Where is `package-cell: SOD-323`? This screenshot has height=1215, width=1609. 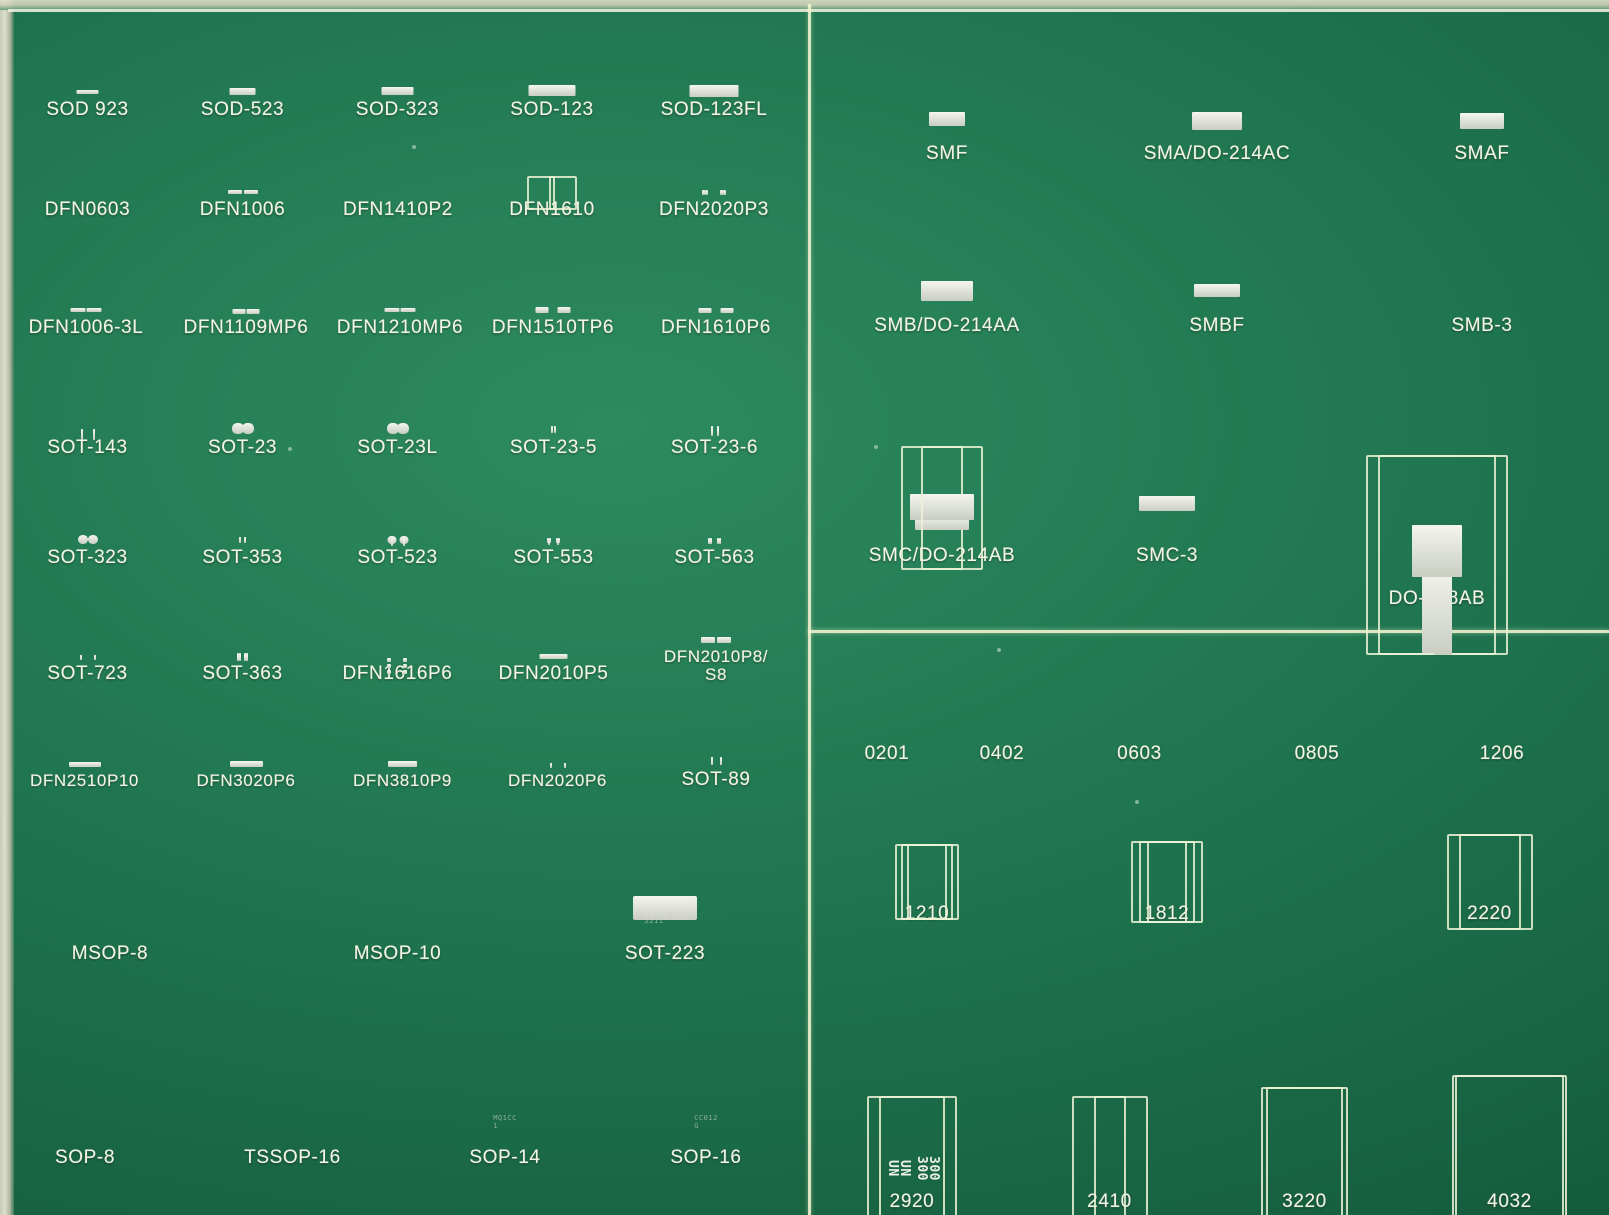 package-cell: SOD-323 is located at coordinates (397, 68).